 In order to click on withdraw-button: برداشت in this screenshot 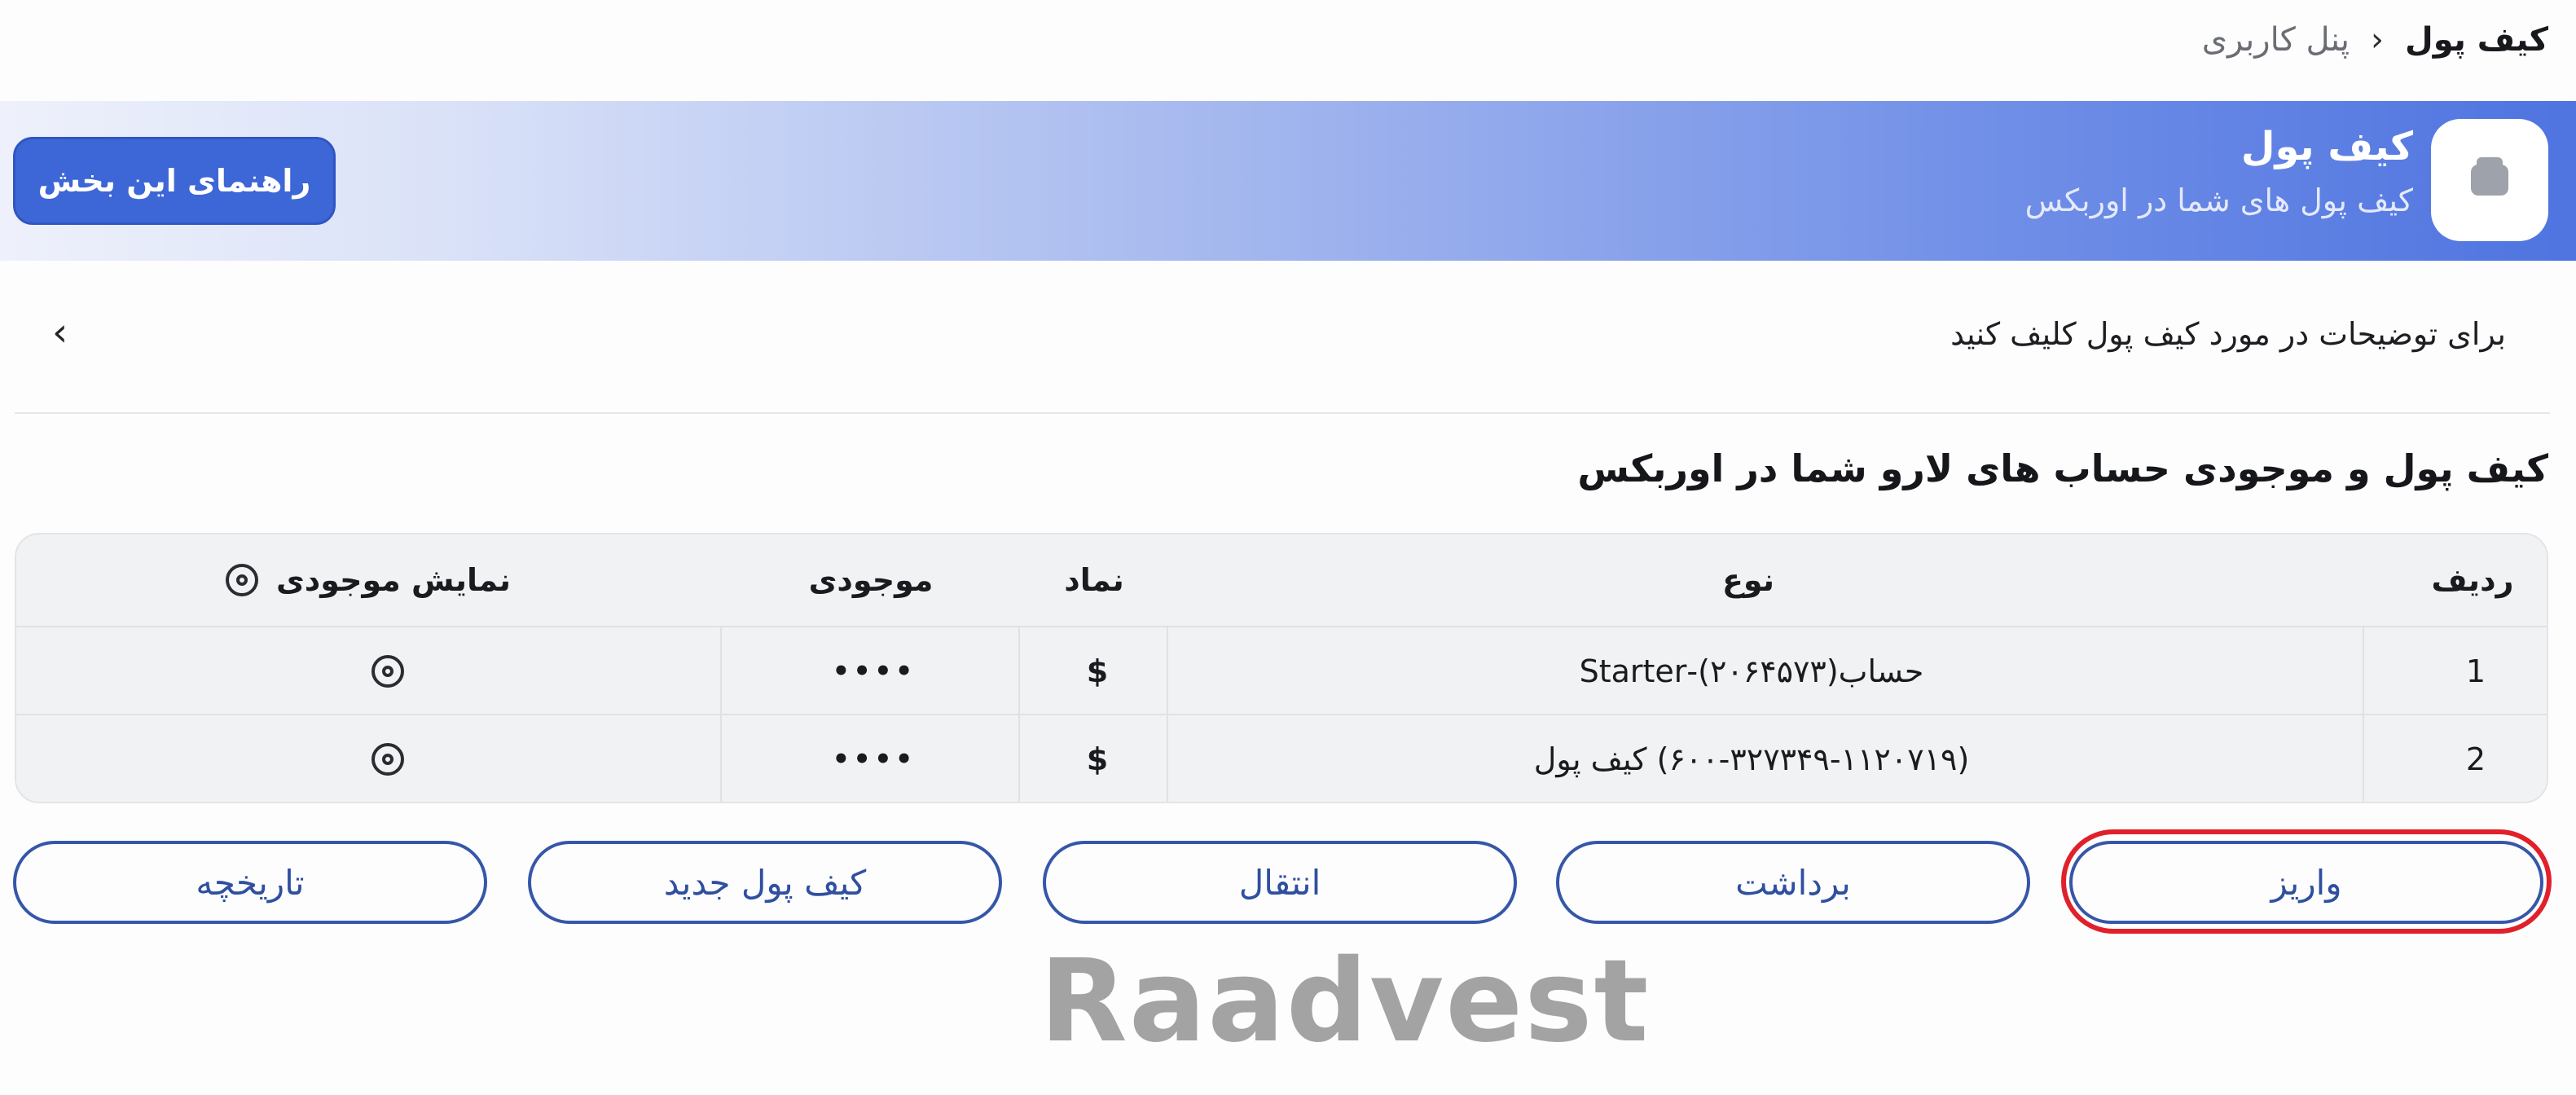, I will do `click(1793, 883)`.